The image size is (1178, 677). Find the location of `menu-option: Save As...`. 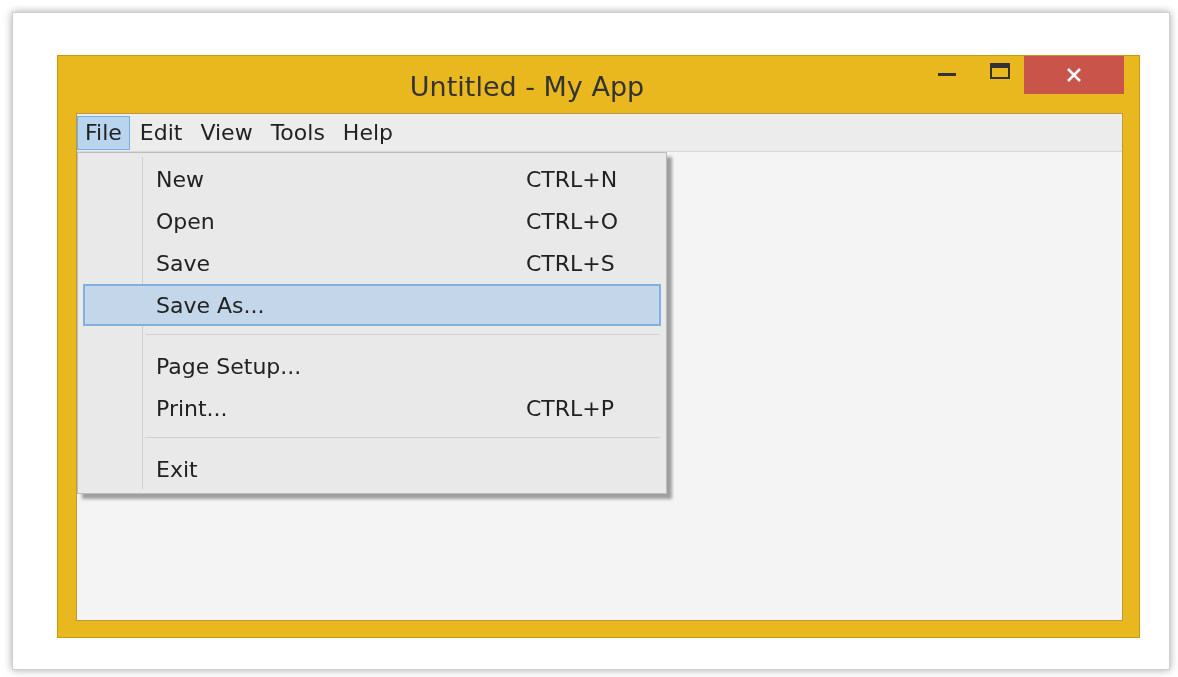

menu-option: Save As... is located at coordinates (372, 305).